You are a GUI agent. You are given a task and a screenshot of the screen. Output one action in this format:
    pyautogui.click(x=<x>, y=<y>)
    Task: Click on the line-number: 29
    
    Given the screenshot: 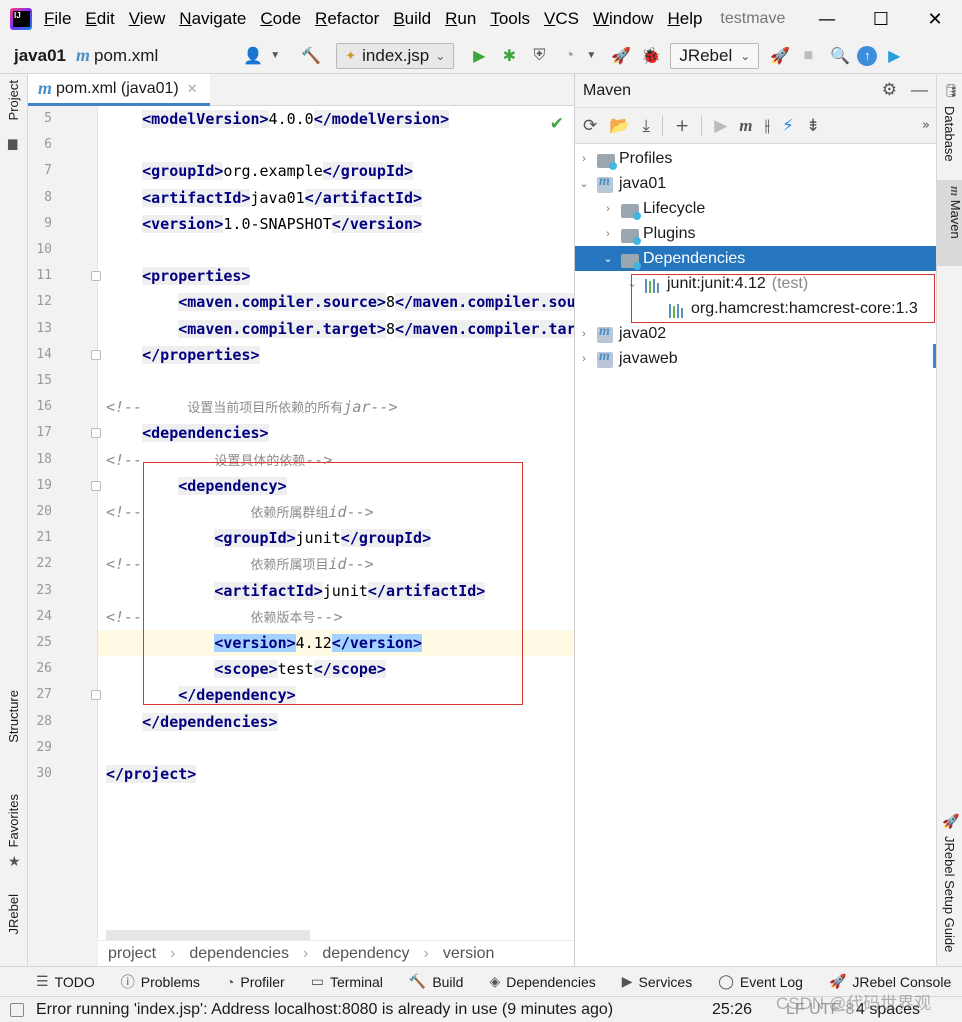 What is the action you would take?
    pyautogui.click(x=44, y=747)
    